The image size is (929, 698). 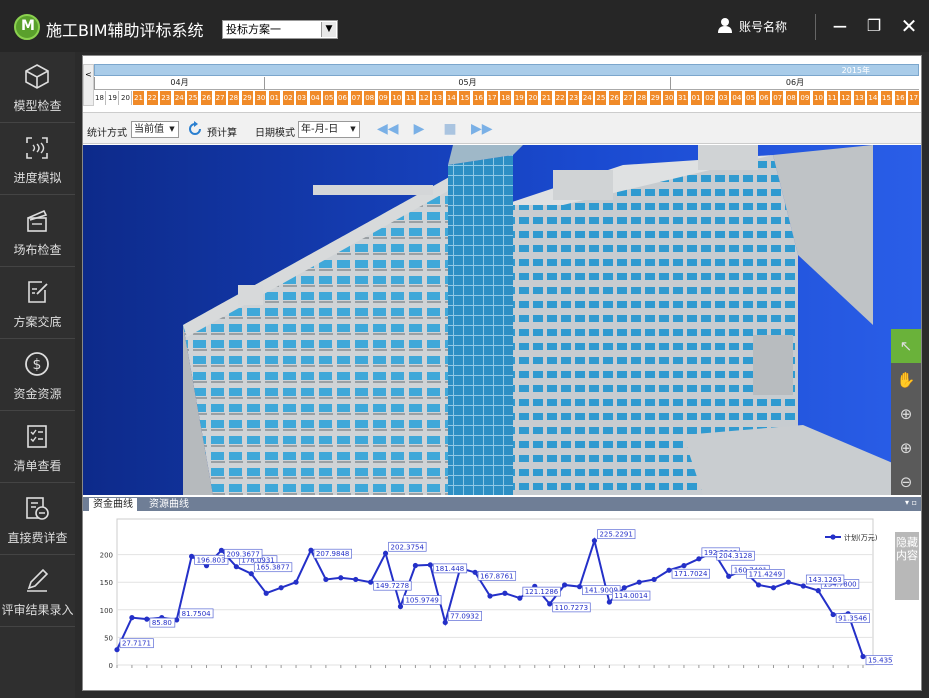 What do you see at coordinates (906, 448) in the screenshot?
I see `zoom-in-icon: ⊕` at bounding box center [906, 448].